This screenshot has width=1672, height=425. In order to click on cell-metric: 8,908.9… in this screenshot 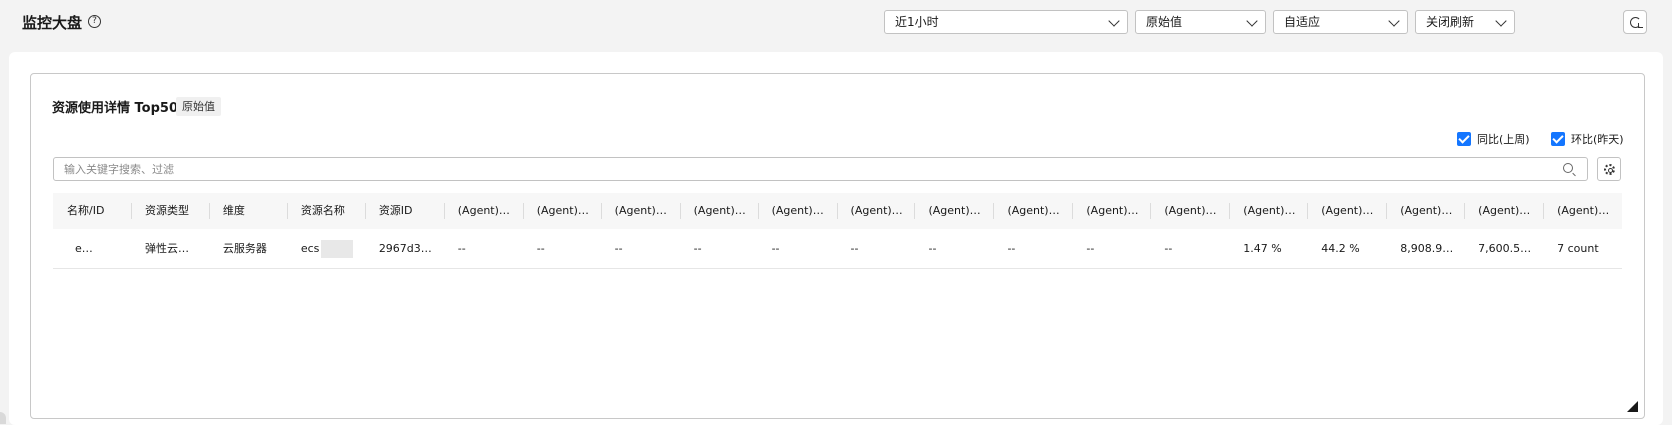, I will do `click(1427, 248)`.